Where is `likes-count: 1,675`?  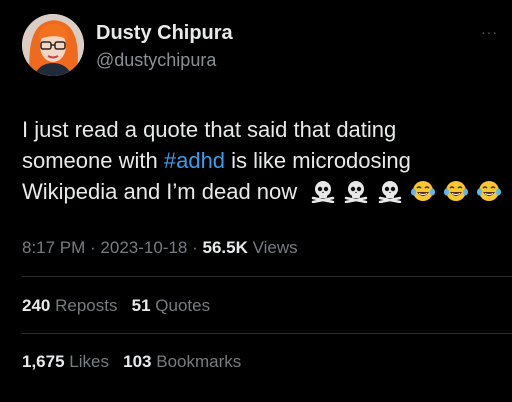 likes-count: 1,675 is located at coordinates (43, 361).